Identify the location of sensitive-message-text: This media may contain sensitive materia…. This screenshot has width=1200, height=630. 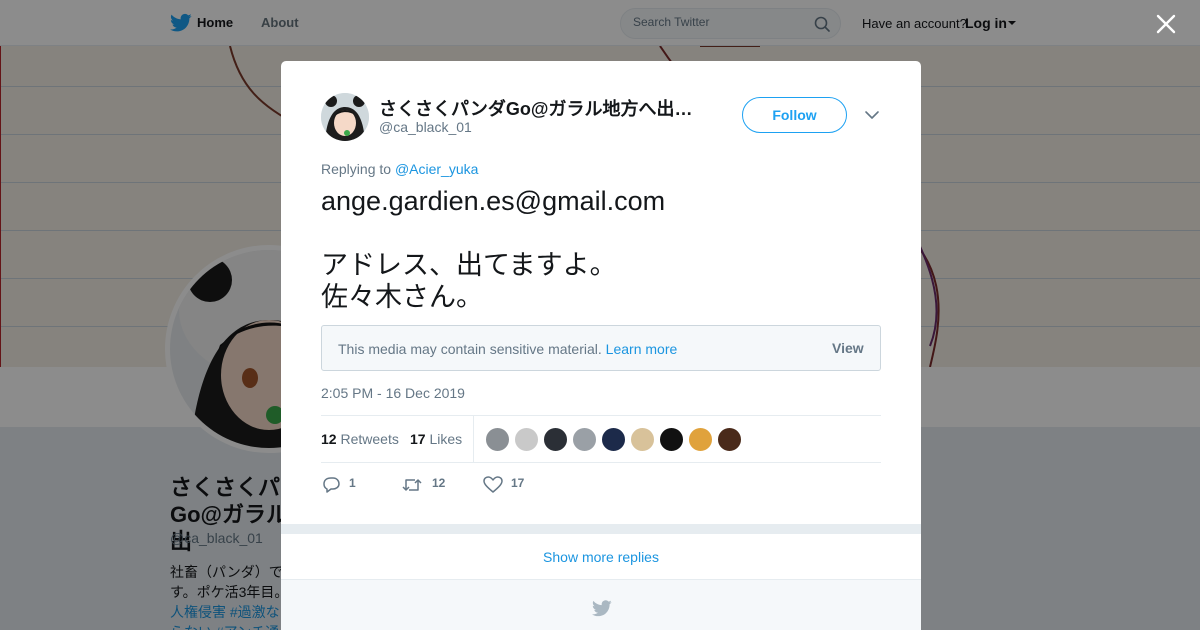
(470, 349).